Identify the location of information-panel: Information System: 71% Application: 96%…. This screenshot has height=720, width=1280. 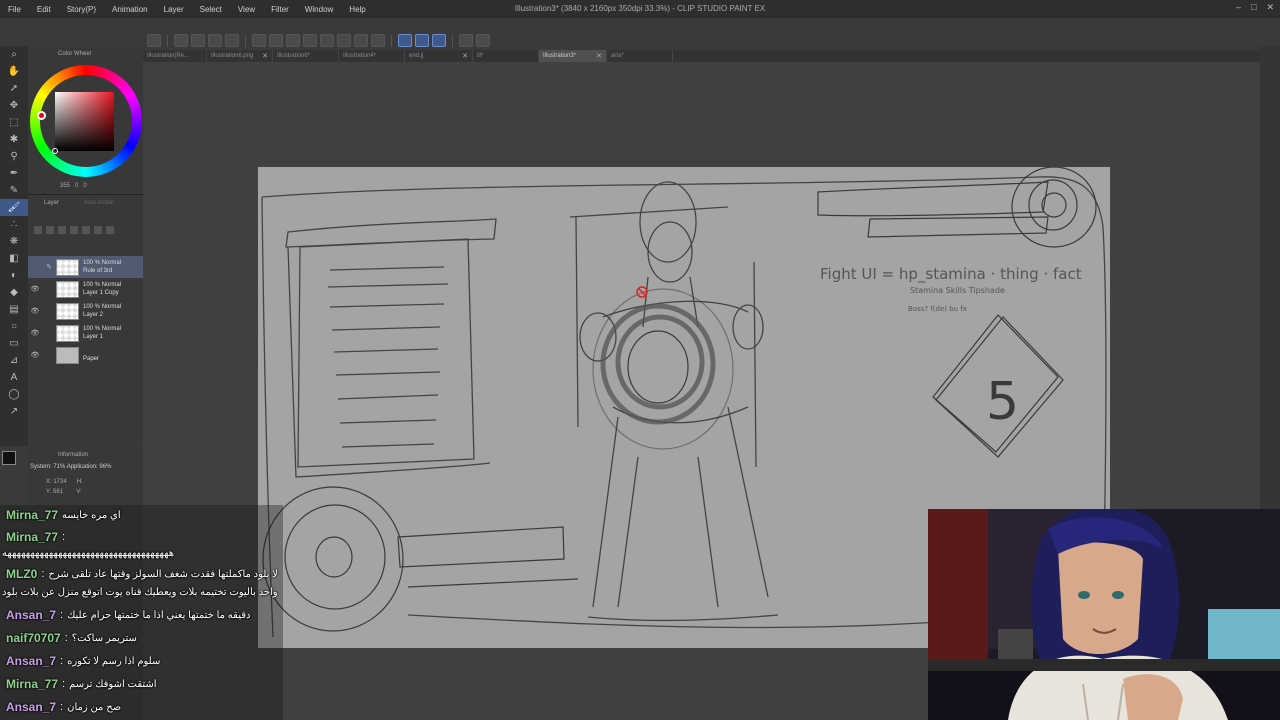
(85, 478).